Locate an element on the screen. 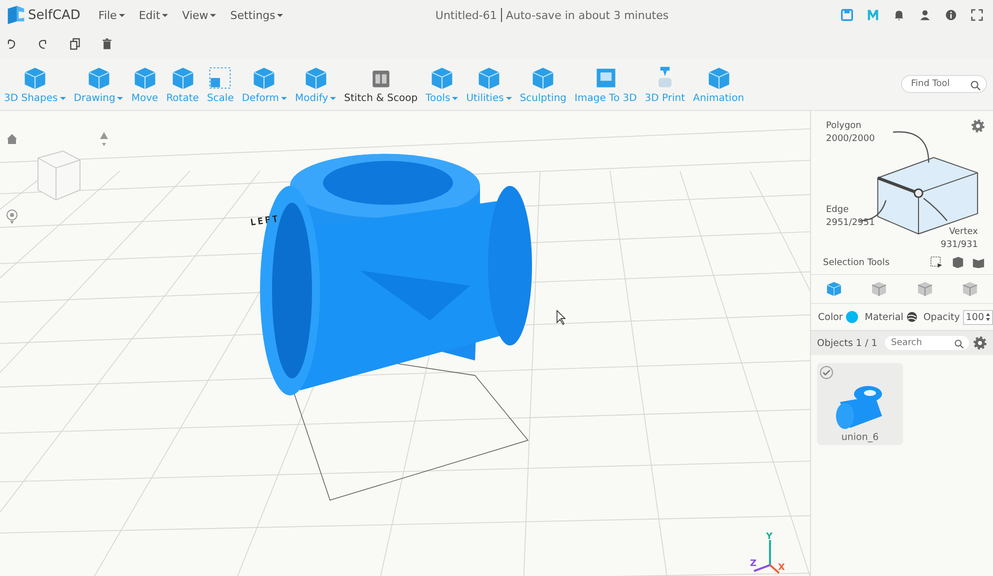 The width and height of the screenshot is (993, 576). tool-button: Stitch & Scoop is located at coordinates (381, 84).